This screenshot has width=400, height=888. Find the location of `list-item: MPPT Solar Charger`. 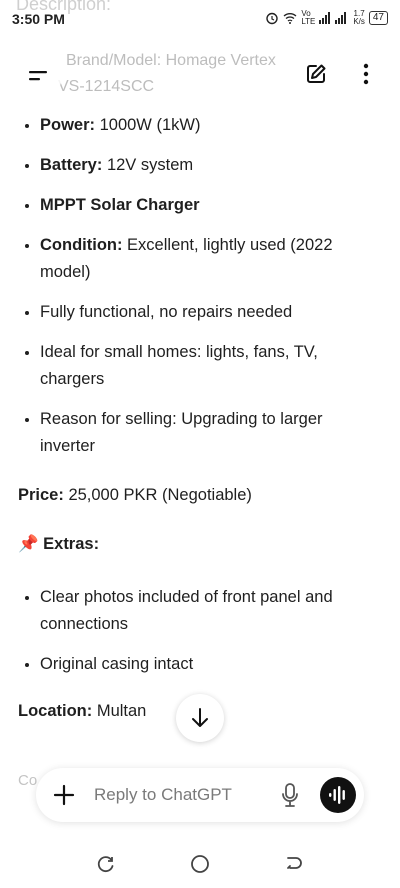

list-item: MPPT Solar Charger is located at coordinates (211, 205).